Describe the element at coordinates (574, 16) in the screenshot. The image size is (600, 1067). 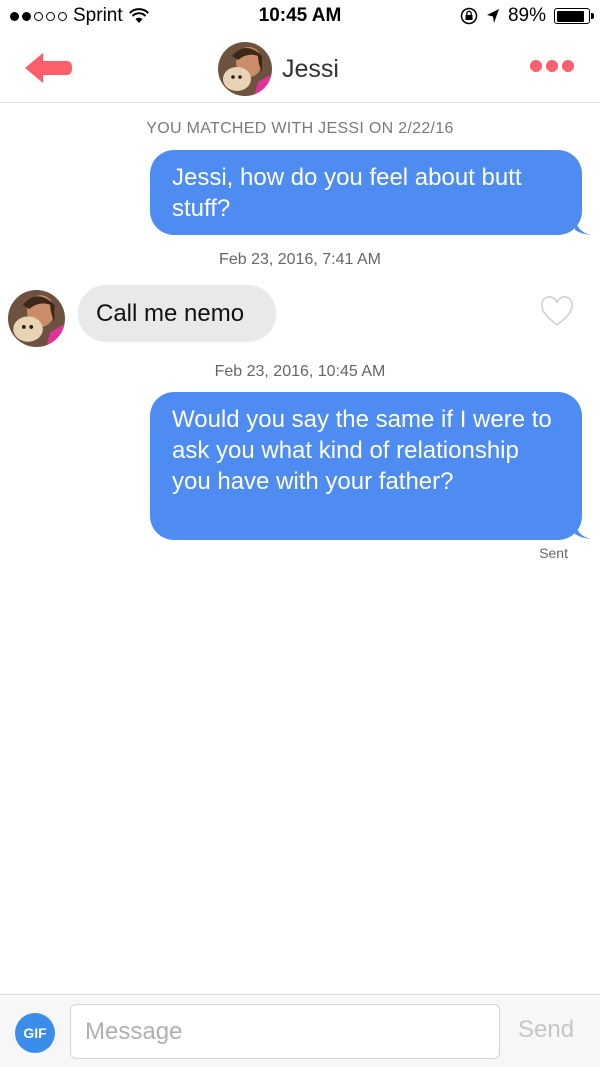
I see `battery-icon` at that location.